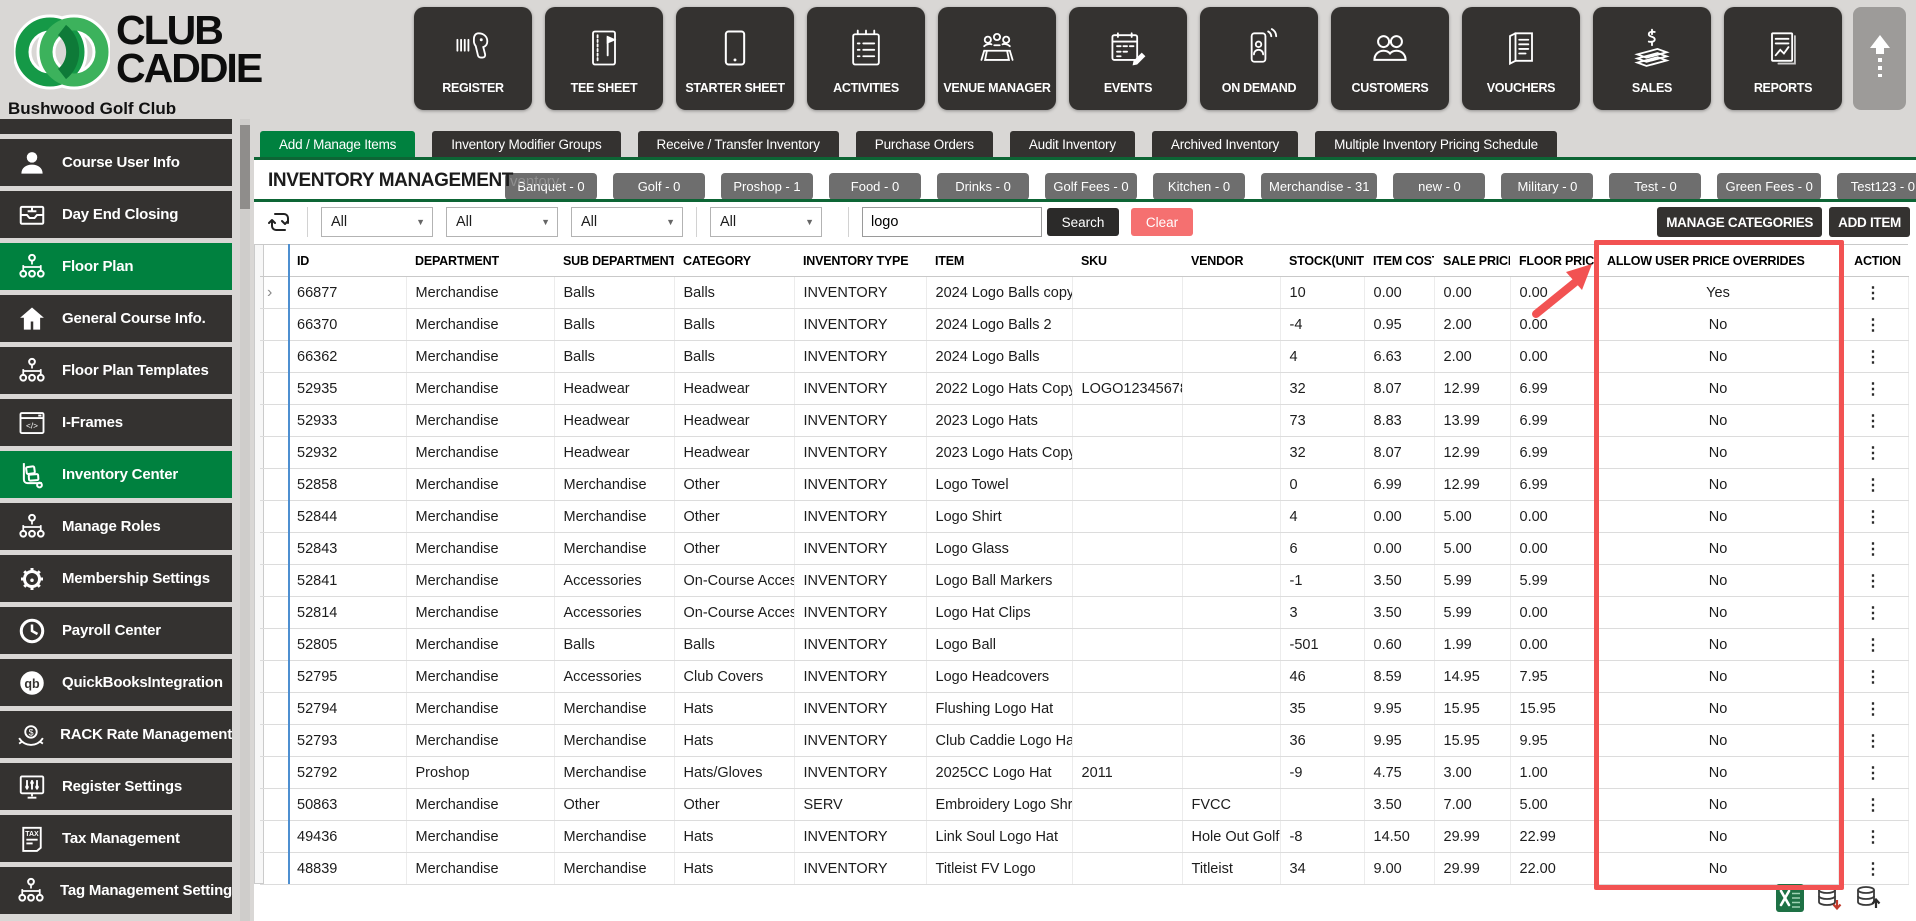 This screenshot has height=921, width=1916. Describe the element at coordinates (116, 890) in the screenshot. I see `sidebar-item-tag-management-setting: Tag Management Setting` at that location.